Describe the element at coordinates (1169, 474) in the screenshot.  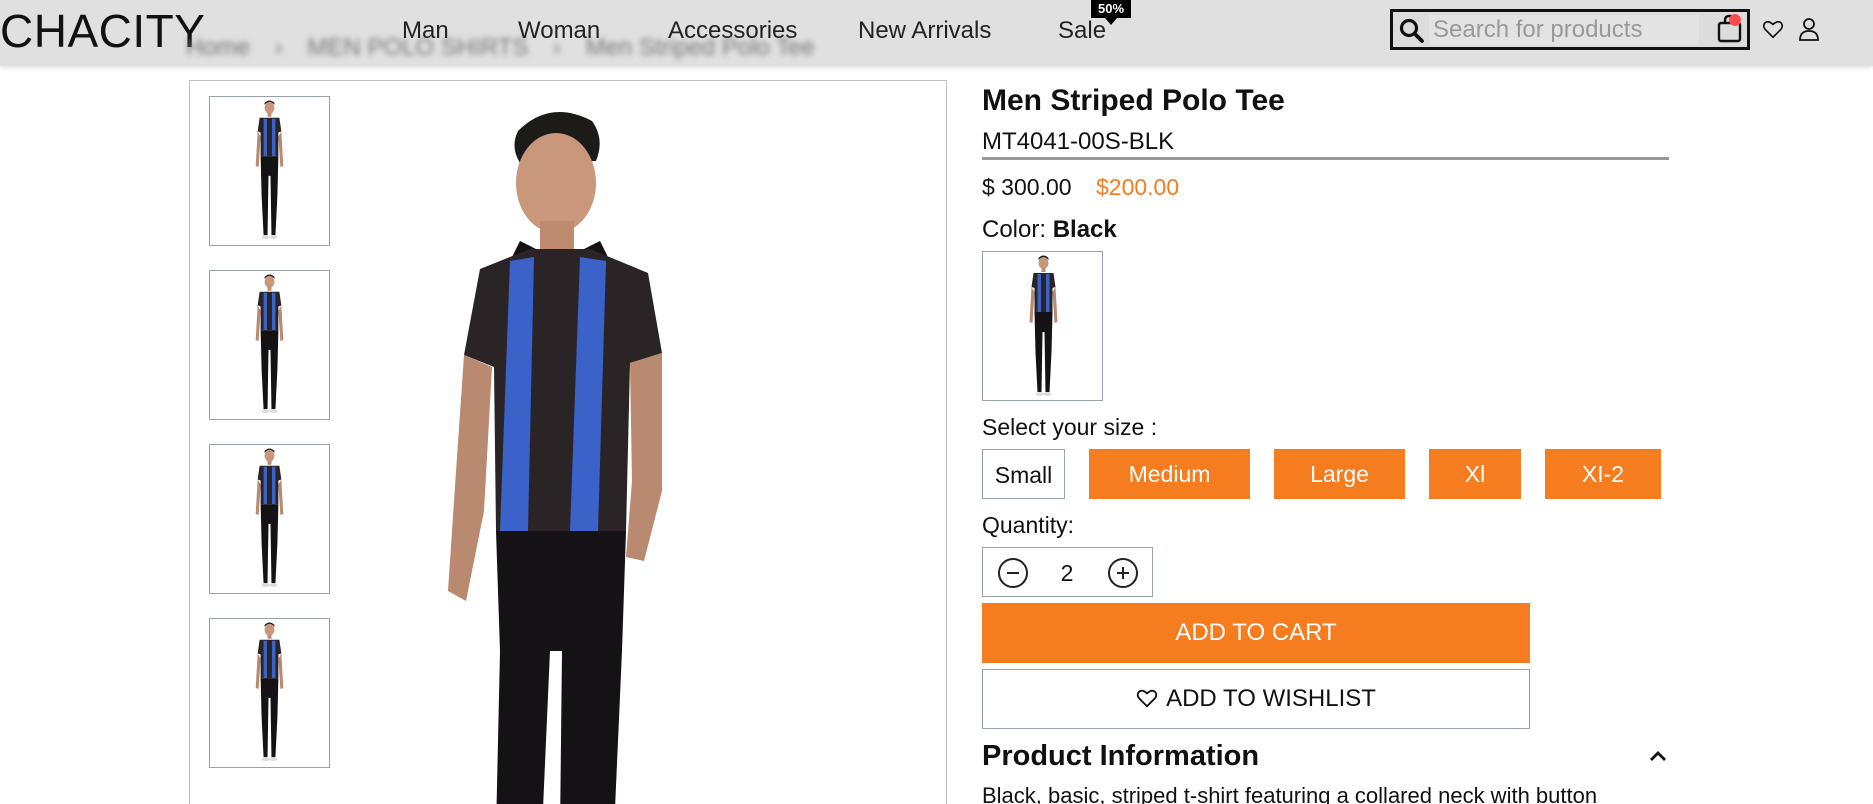
I see `size-option-medium: Medium` at that location.